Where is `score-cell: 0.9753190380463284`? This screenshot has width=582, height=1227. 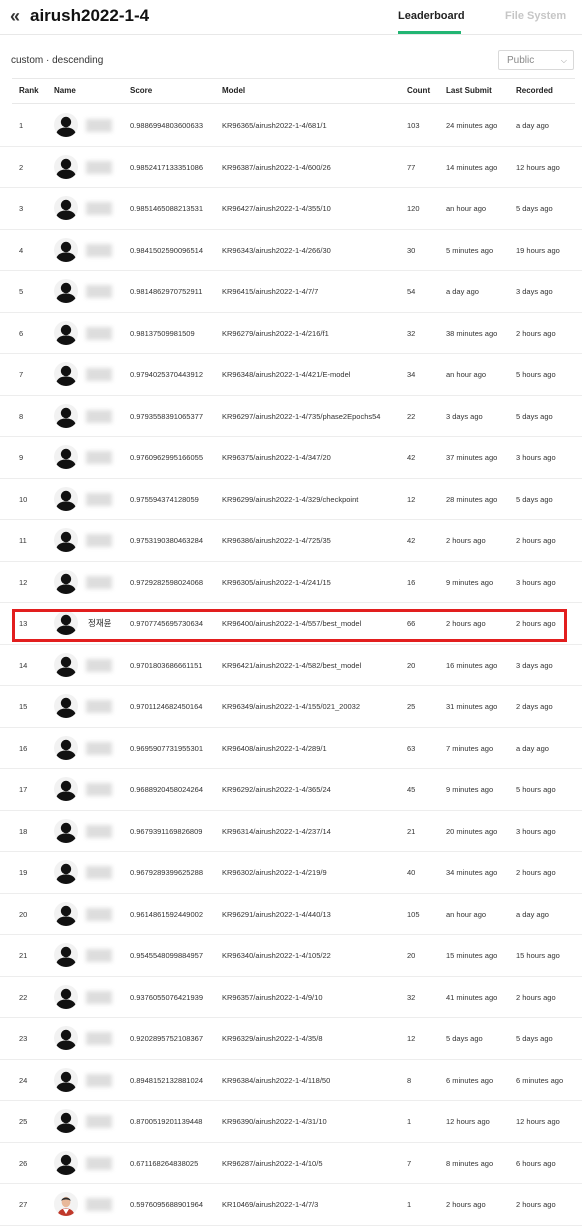
score-cell: 0.9753190380463284 is located at coordinates (166, 540).